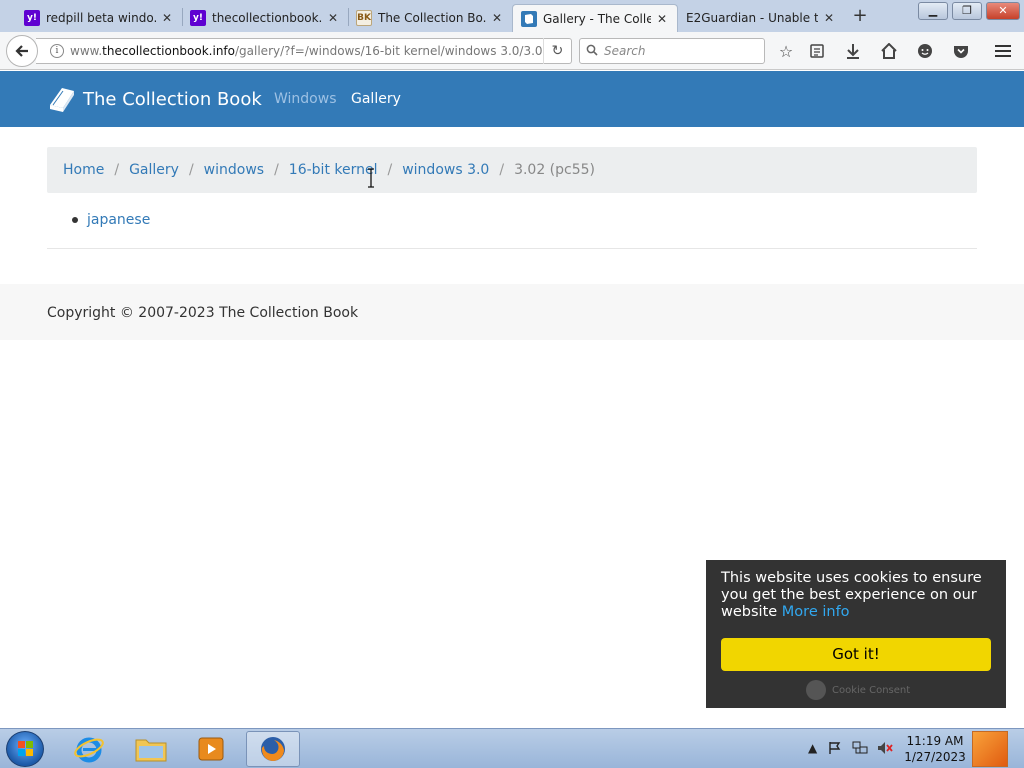 The height and width of the screenshot is (768, 1024). Describe the element at coordinates (172, 99) in the screenshot. I see `brand-name: The Collection Book` at that location.